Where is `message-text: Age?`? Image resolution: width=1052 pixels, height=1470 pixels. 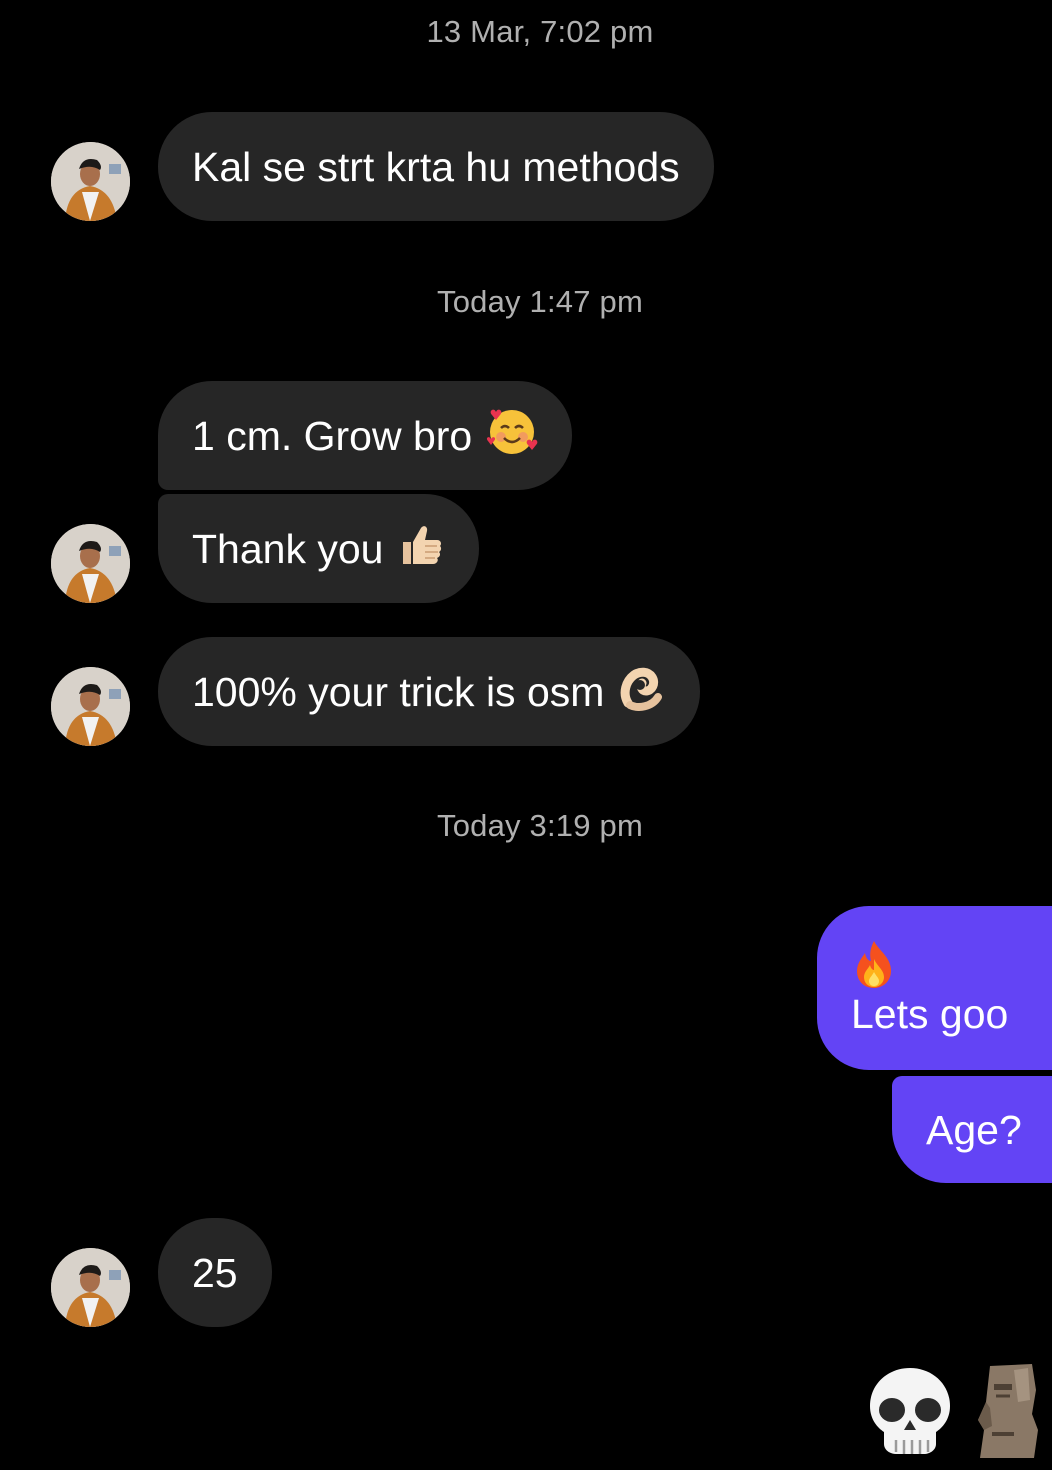 message-text: Age? is located at coordinates (974, 1129).